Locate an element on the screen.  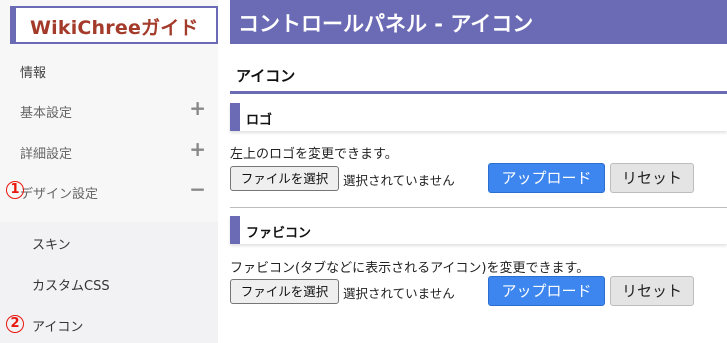
logo-reset-button: リセット is located at coordinates (652, 178).